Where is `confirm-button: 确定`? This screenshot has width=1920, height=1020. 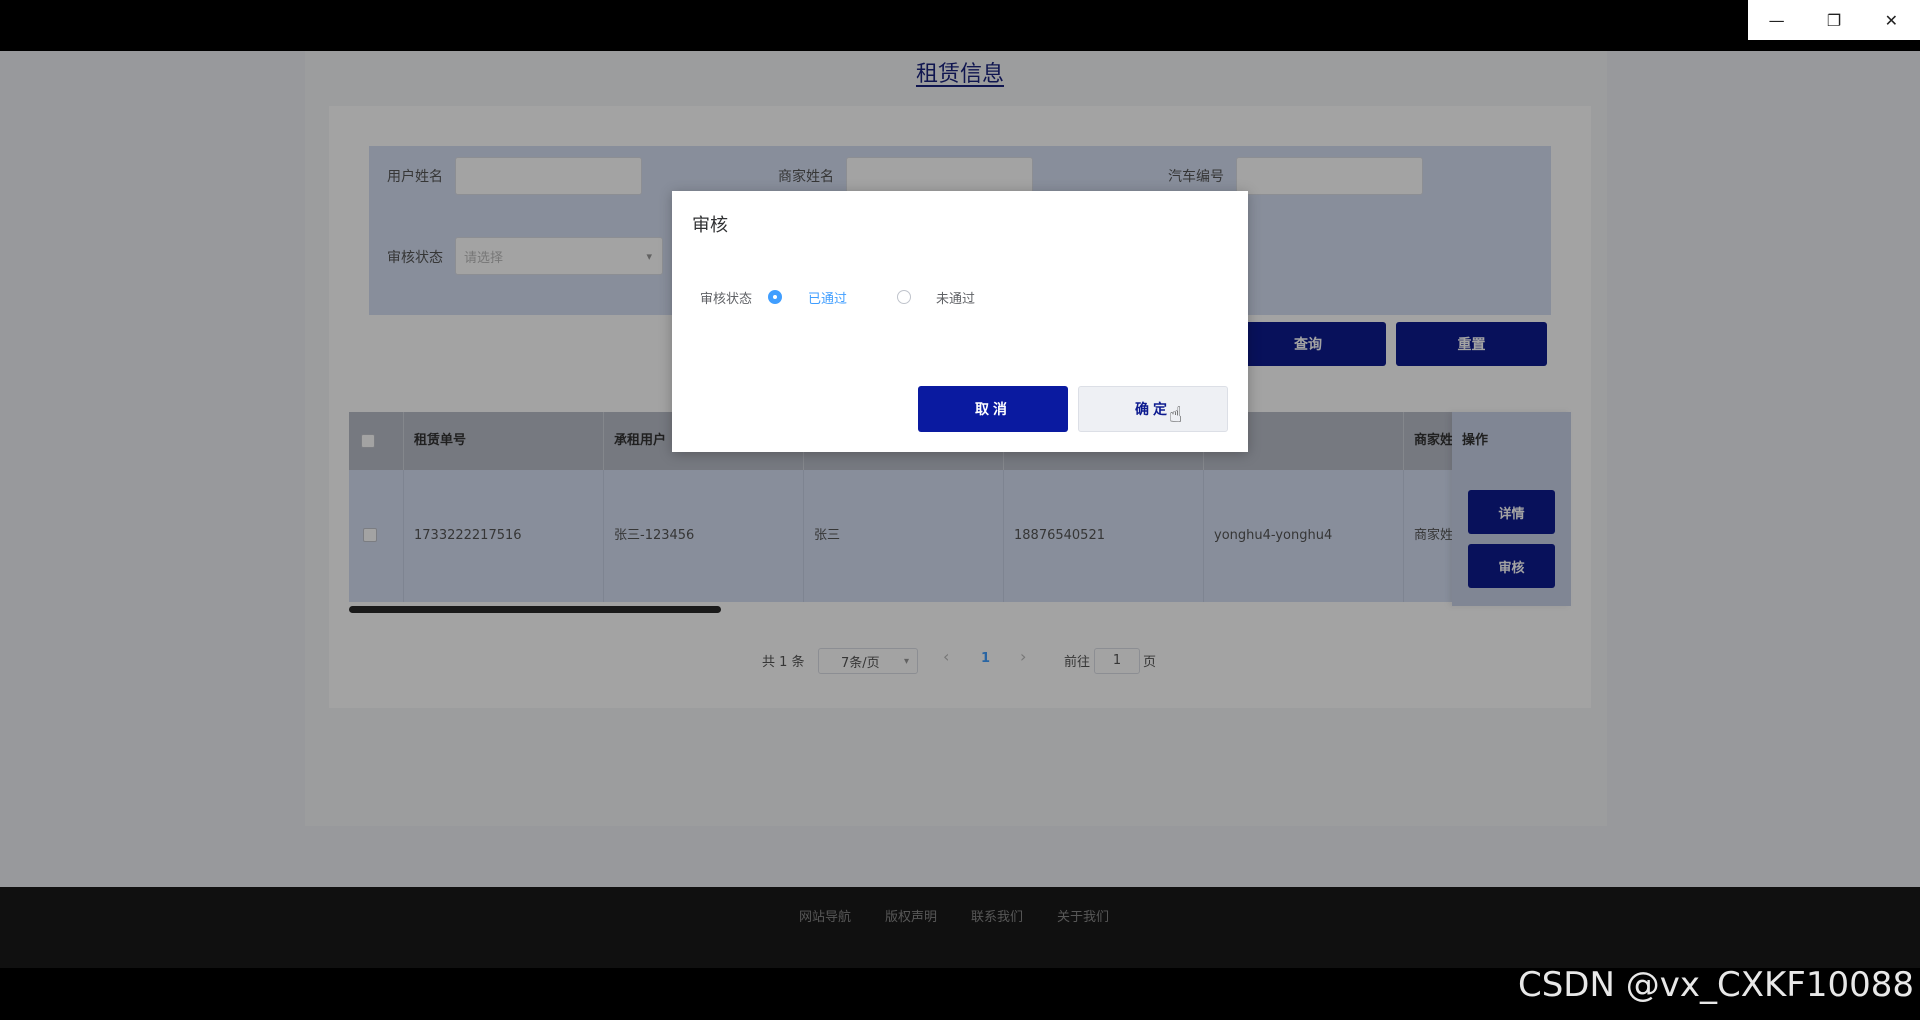 confirm-button: 确定 is located at coordinates (1153, 409).